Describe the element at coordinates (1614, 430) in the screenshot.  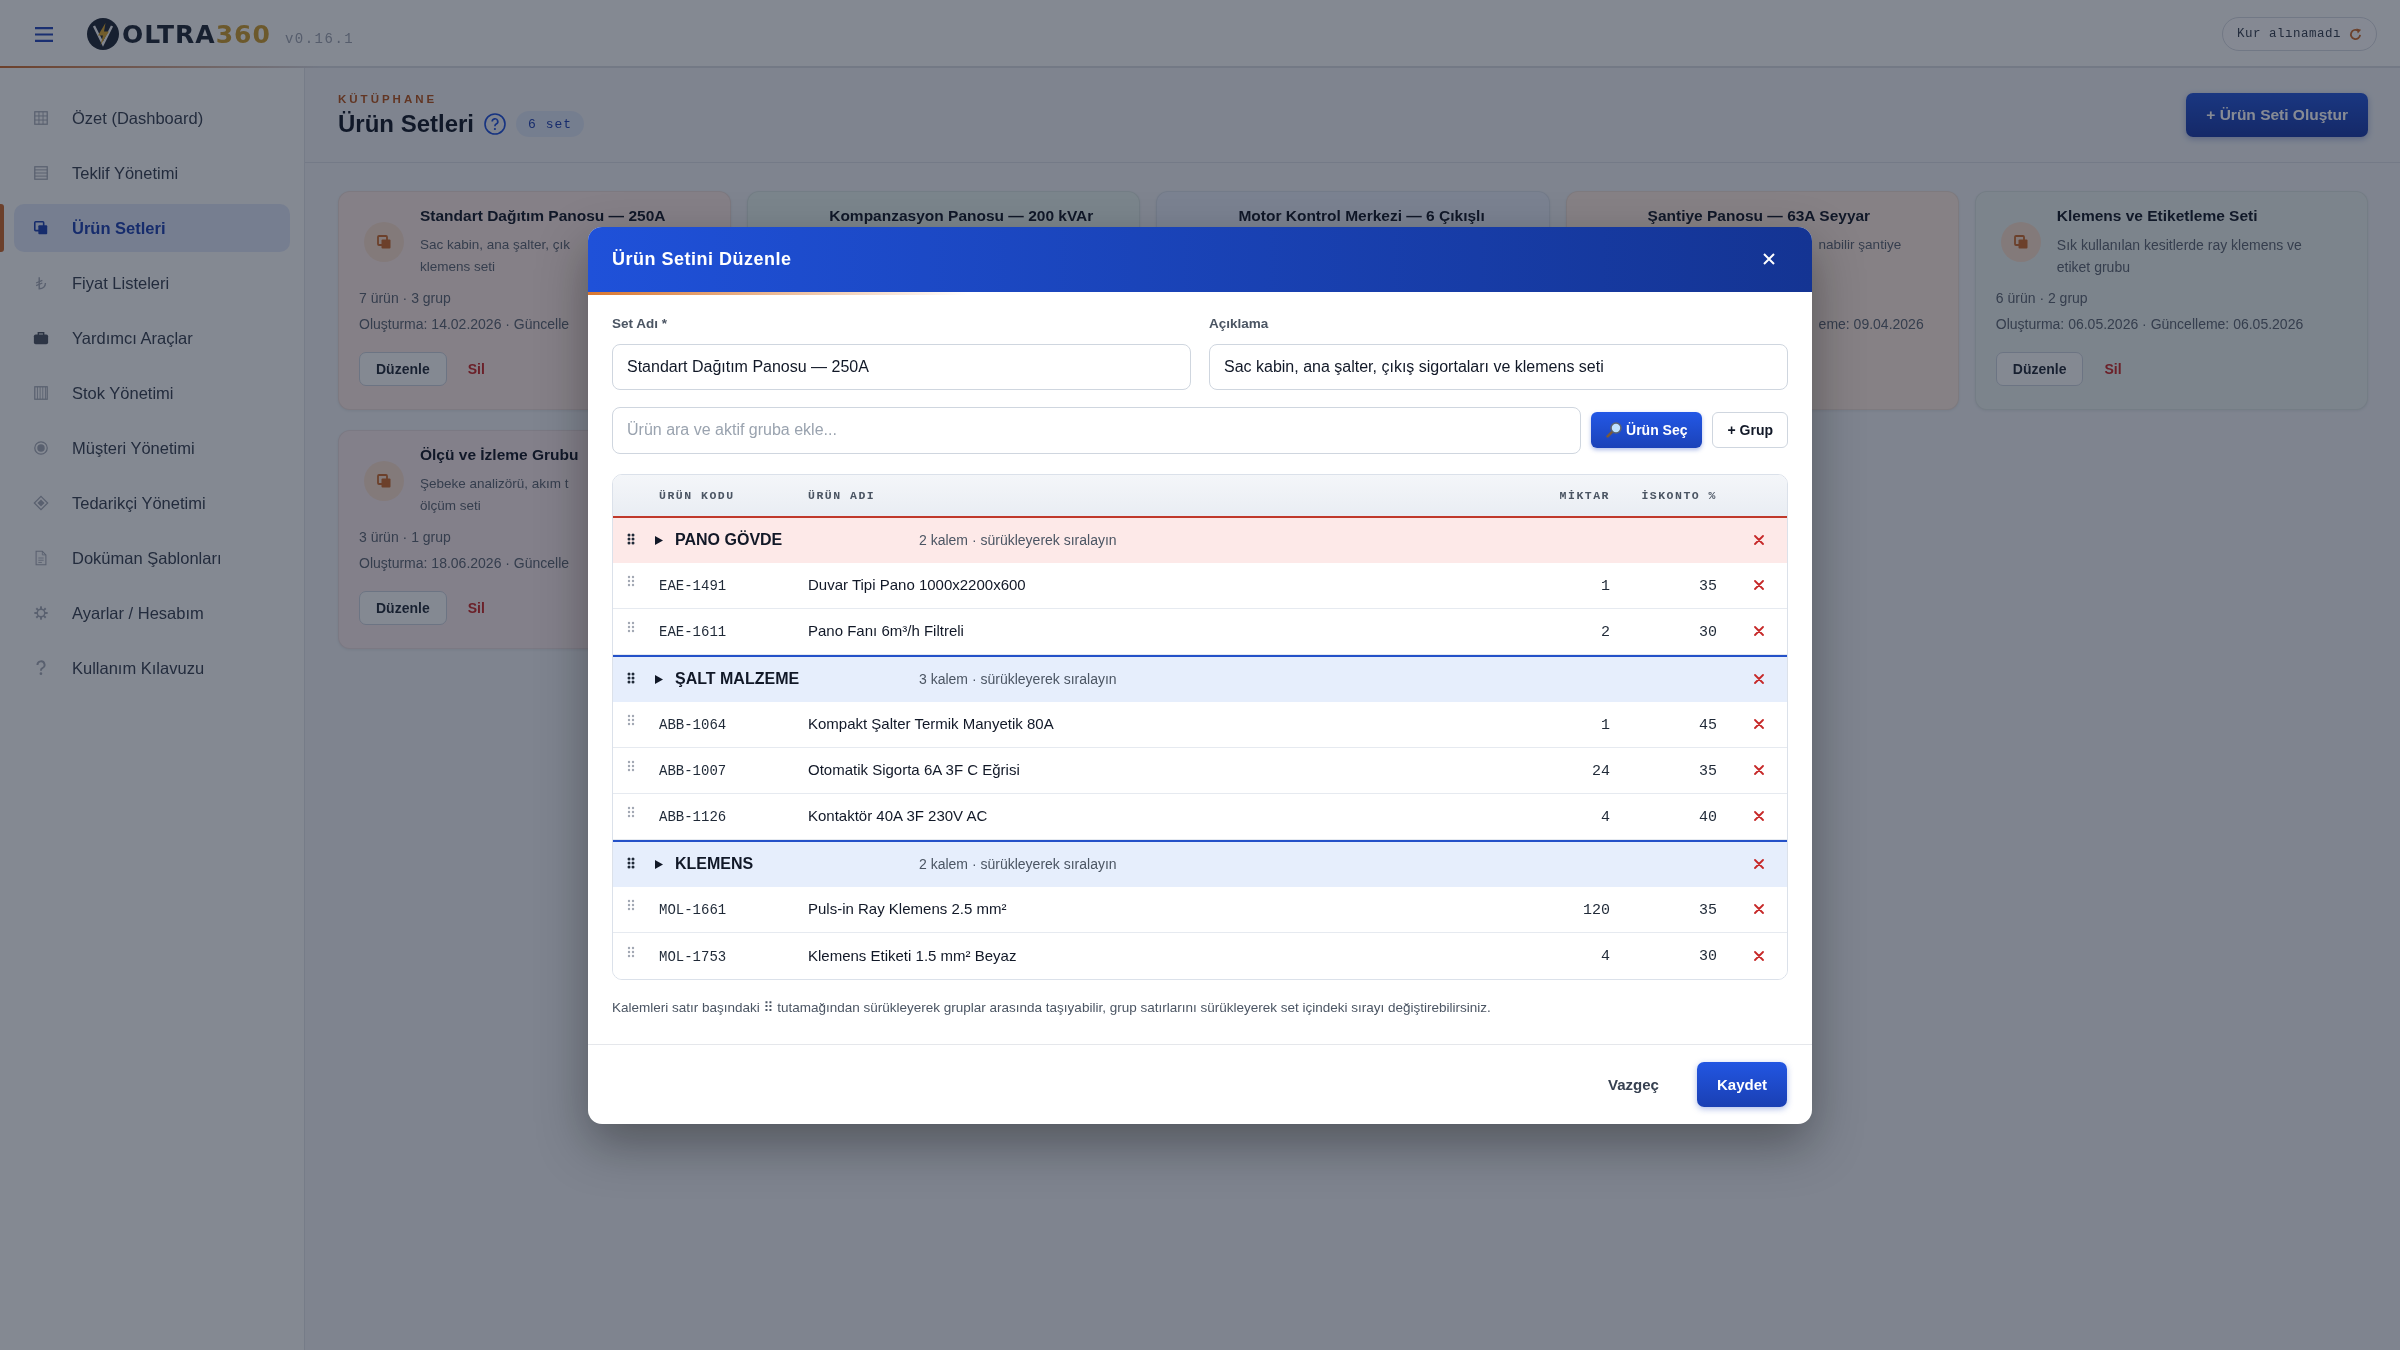
I see `search-icon` at that location.